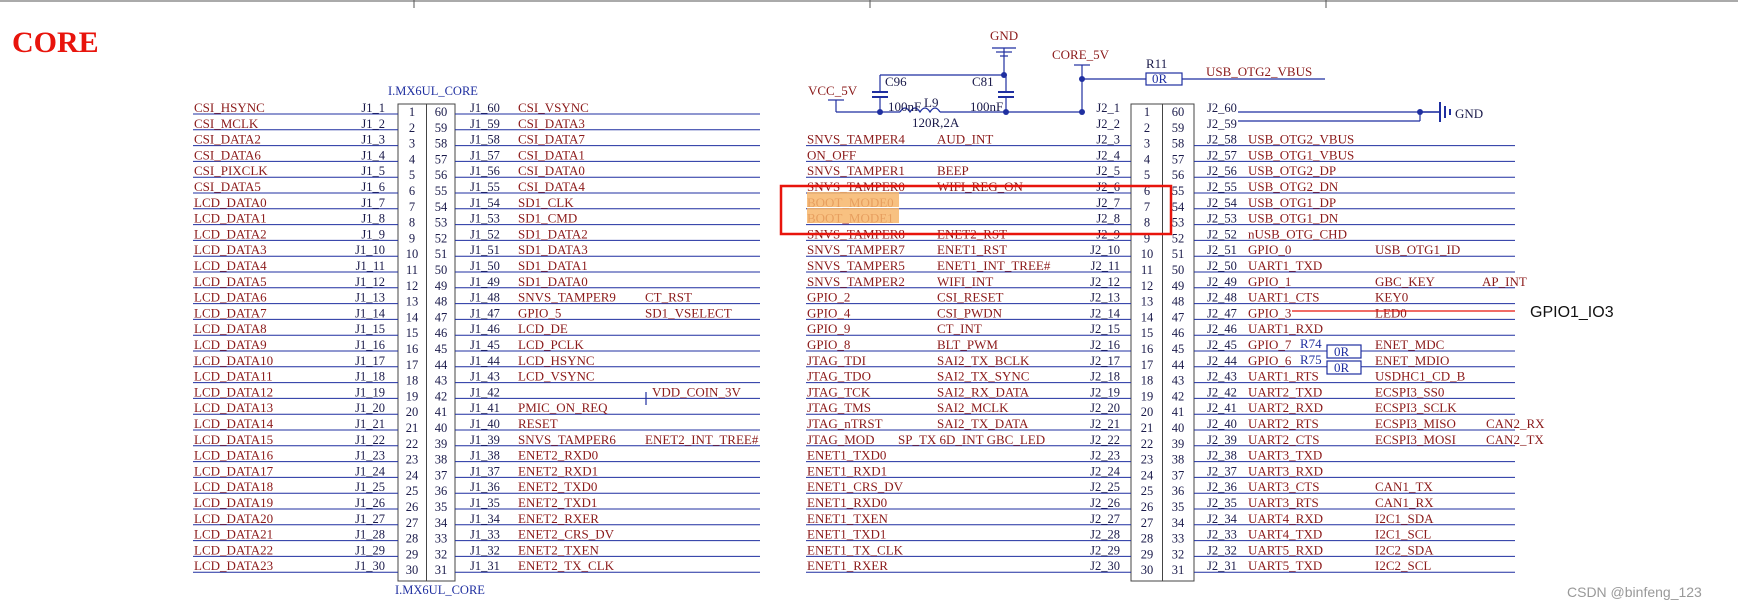 This screenshot has width=1738, height=608. Describe the element at coordinates (370, 519) in the screenshot. I see `j1-left-pin: J1_27` at that location.